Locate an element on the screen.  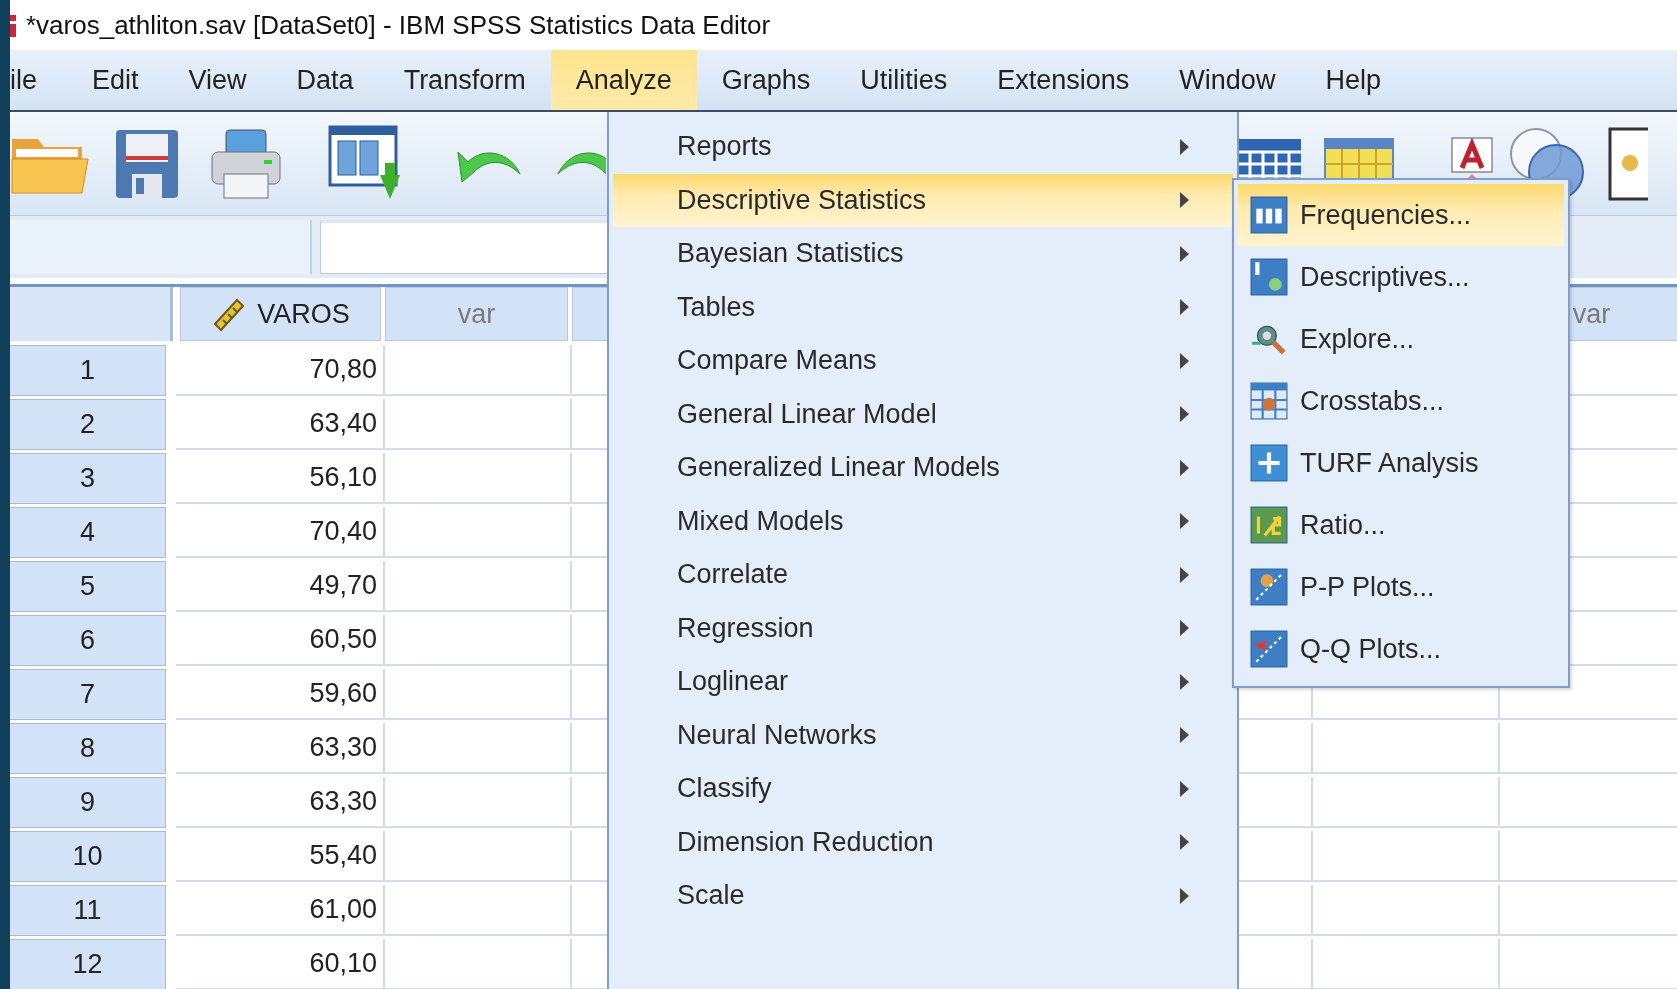
menu-entry: Reports is located at coordinates (923, 147).